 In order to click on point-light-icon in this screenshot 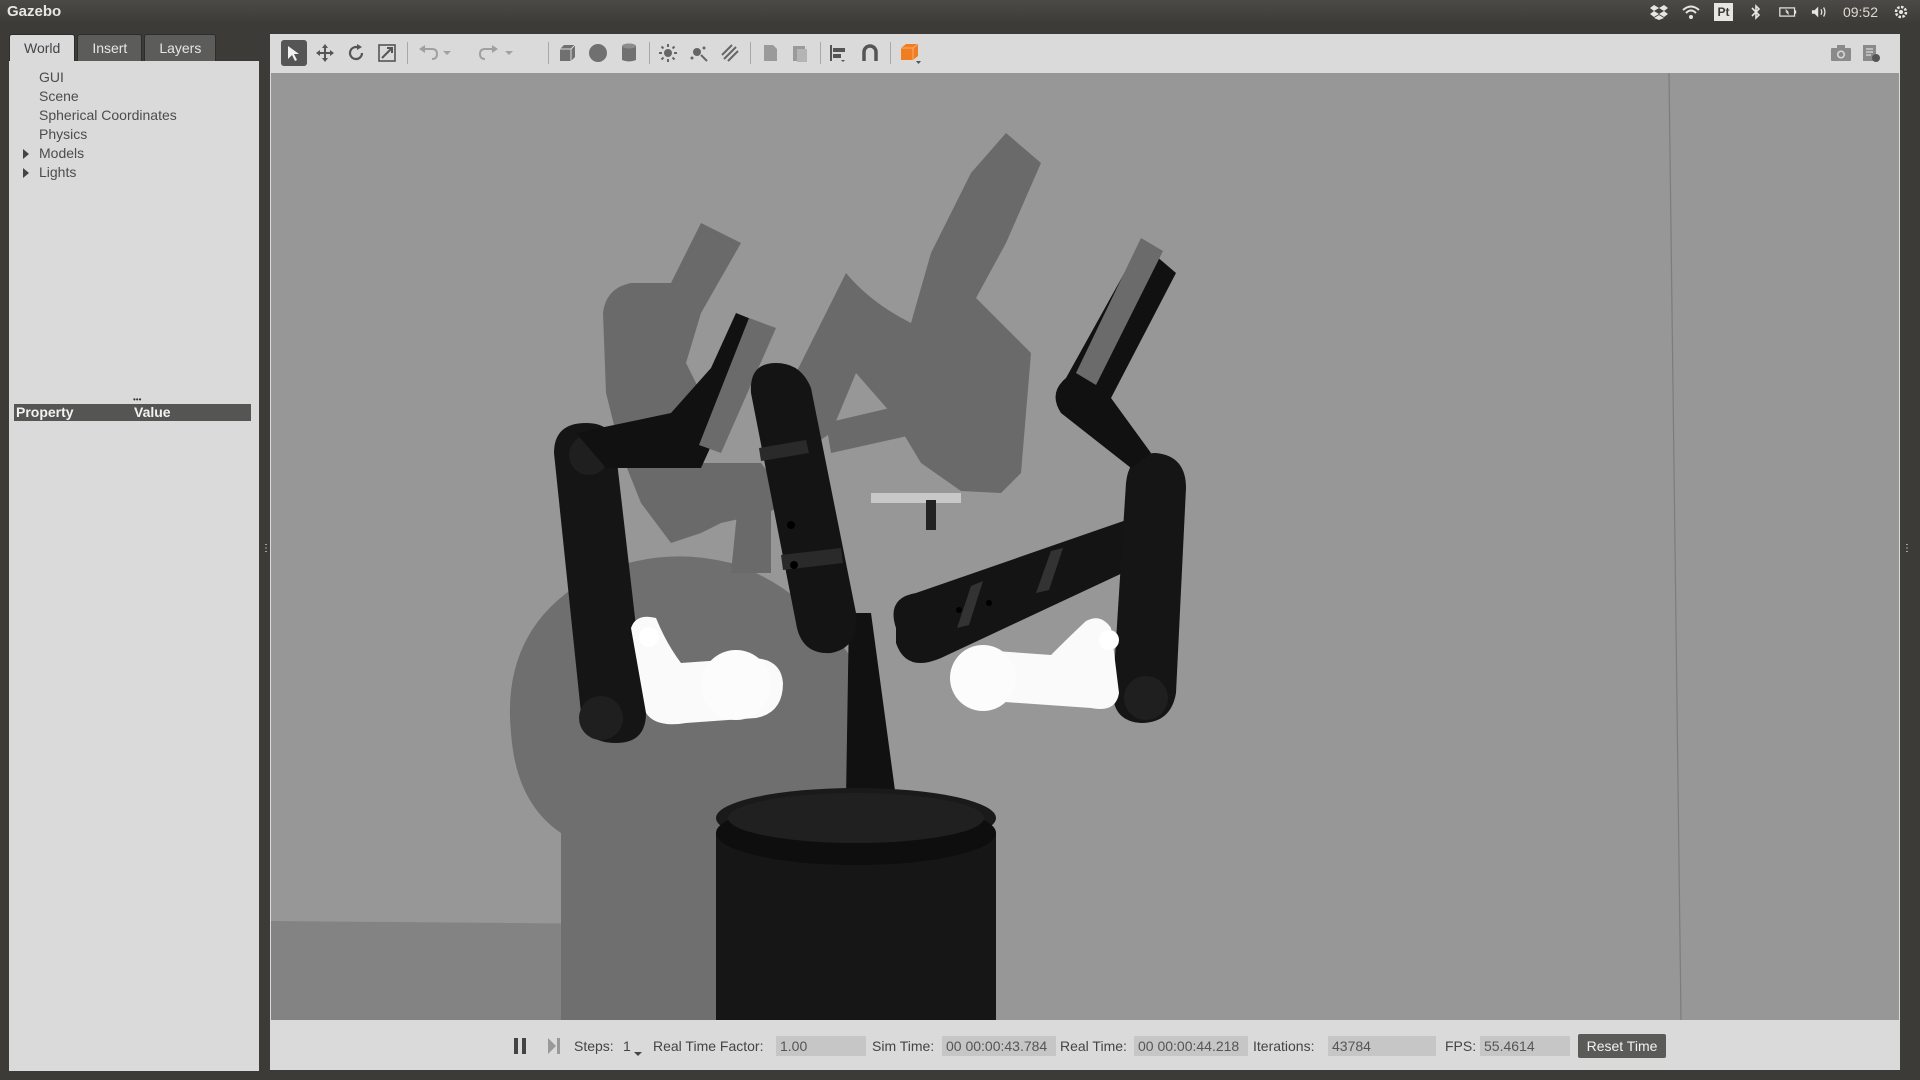, I will do `click(668, 53)`.